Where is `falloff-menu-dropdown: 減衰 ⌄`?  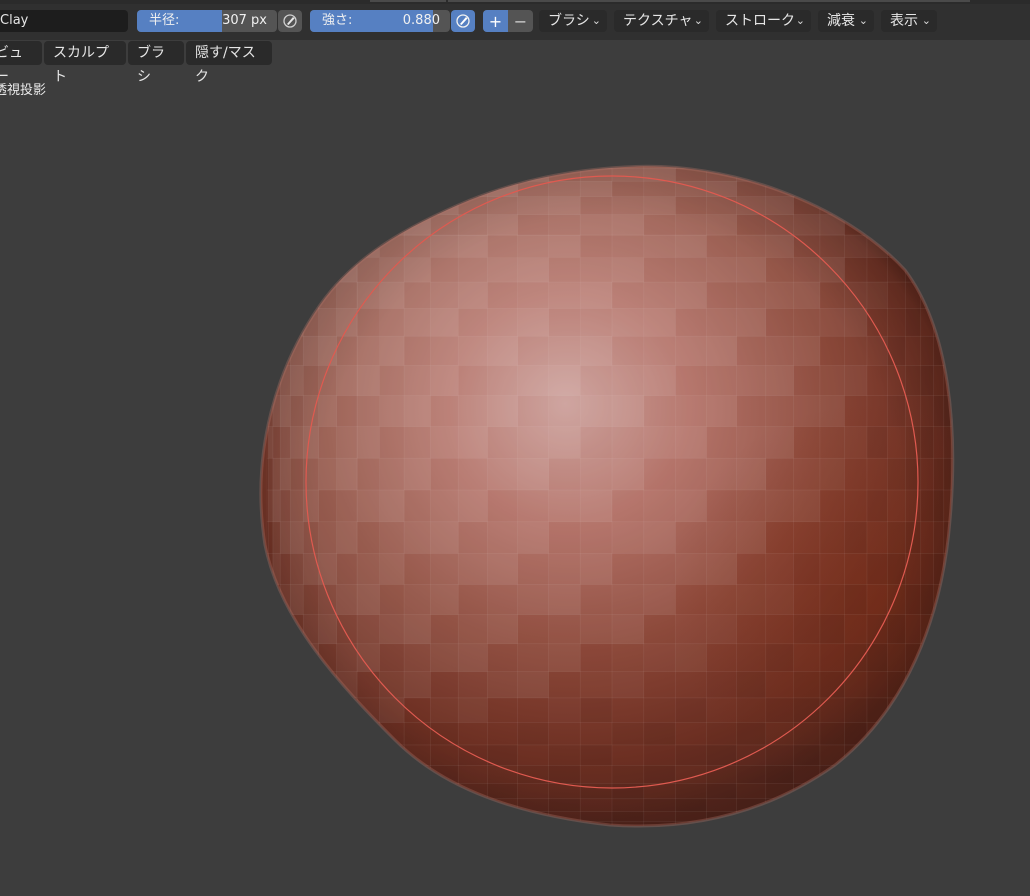
falloff-menu-dropdown: 減衰 ⌄ is located at coordinates (846, 21).